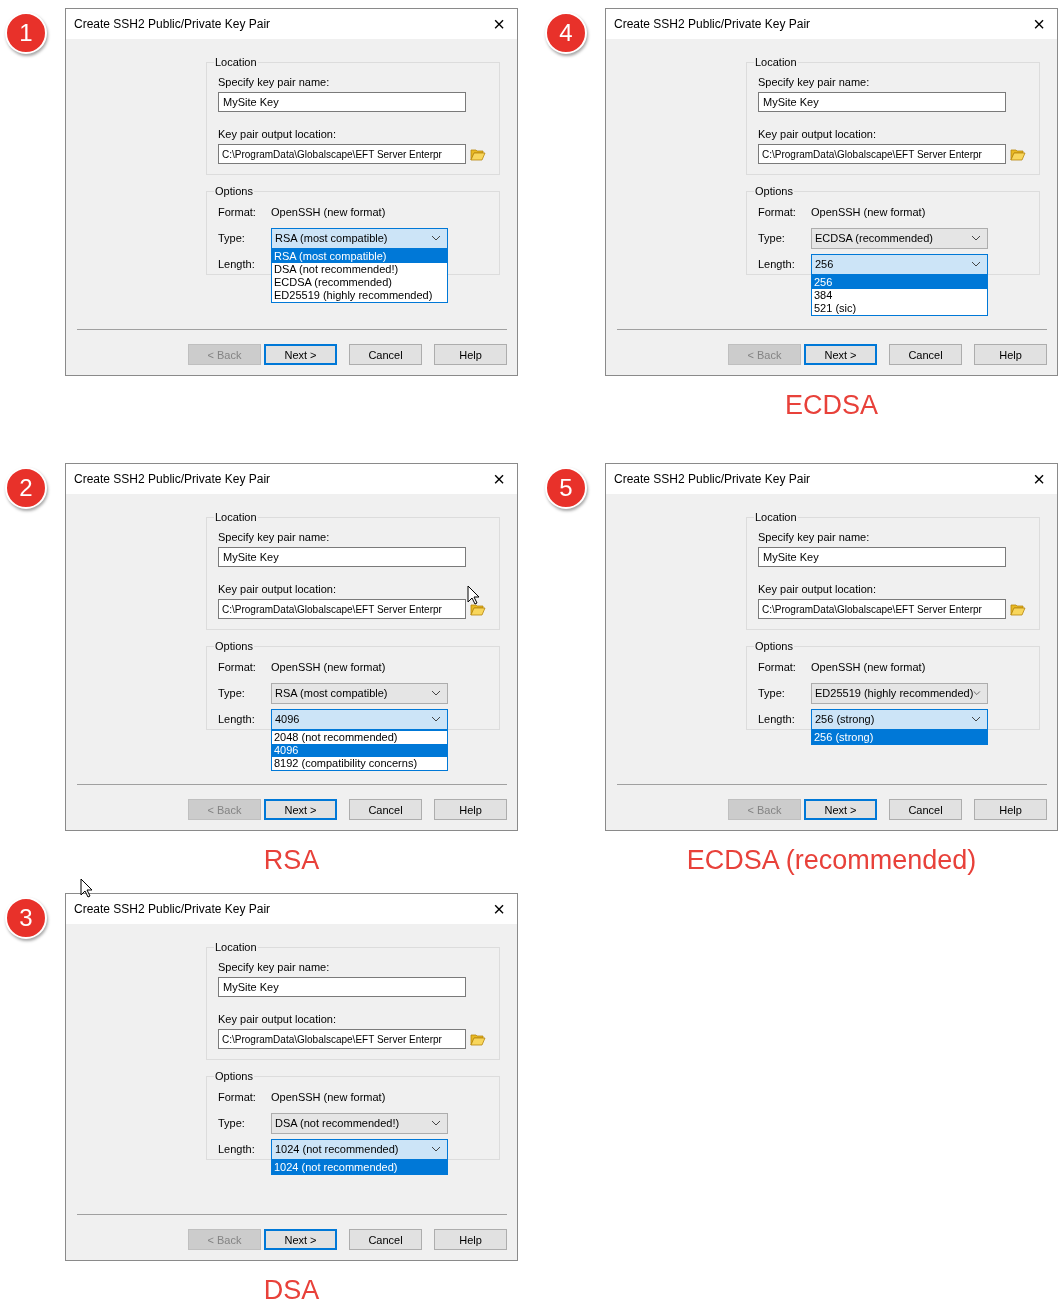  What do you see at coordinates (899, 719) in the screenshot?
I see `dropdown: 256 (strong)` at bounding box center [899, 719].